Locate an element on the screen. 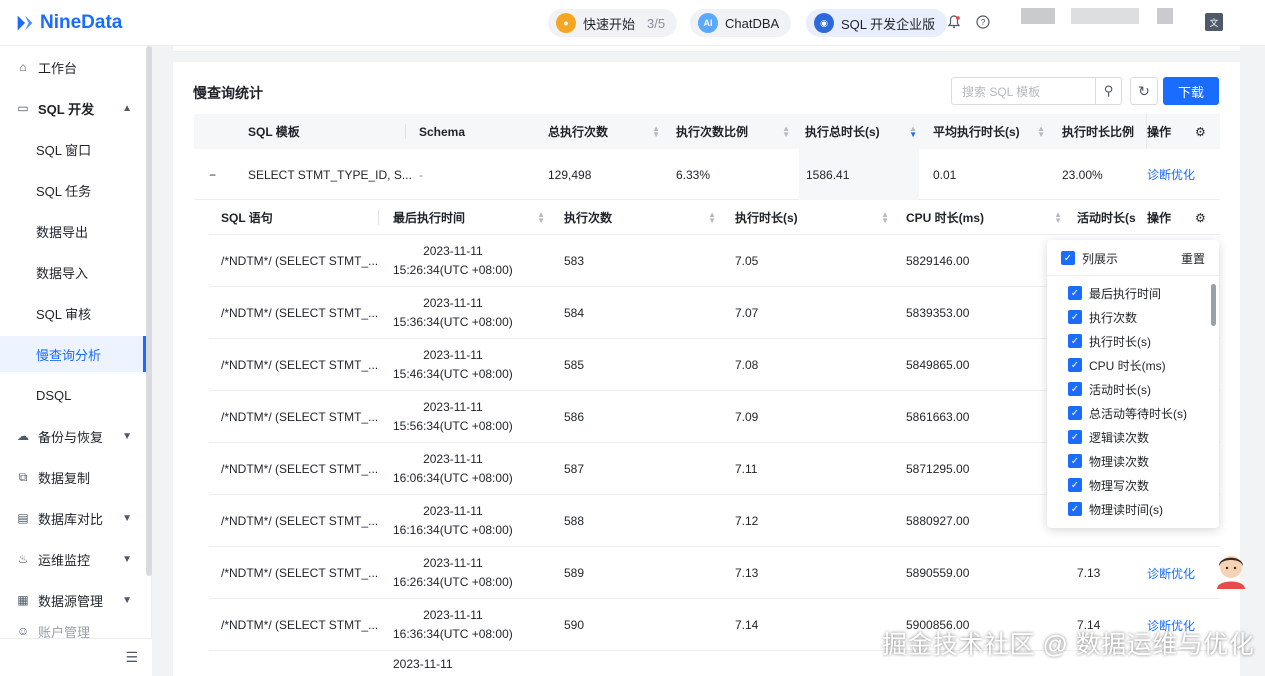 The width and height of the screenshot is (1265, 676). cell-time: 15:26:34(UTC +08:00) is located at coordinates (453, 270).